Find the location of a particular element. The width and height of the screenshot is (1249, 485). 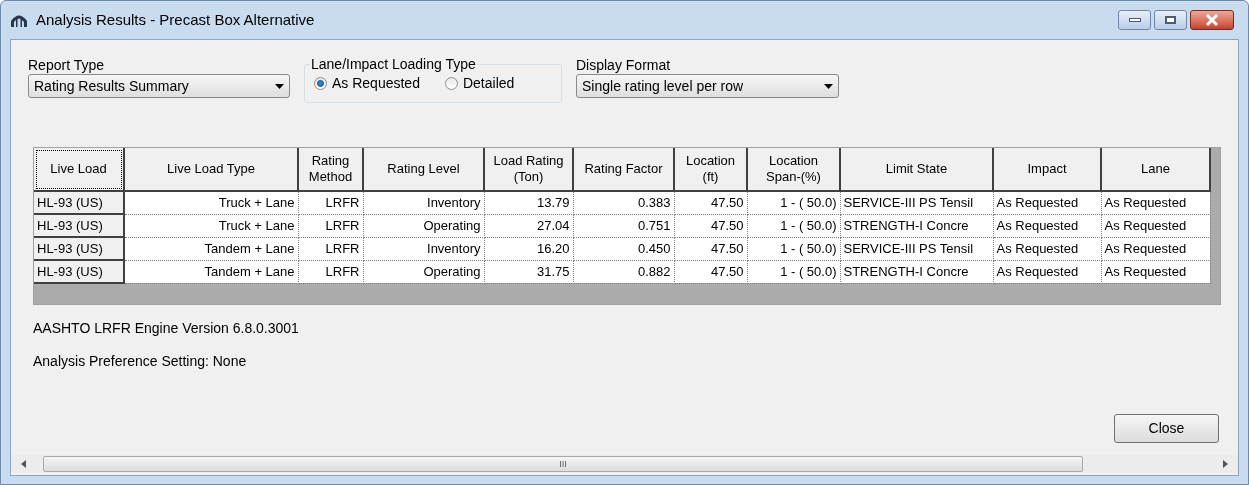

close-button: Close is located at coordinates (1166, 428).